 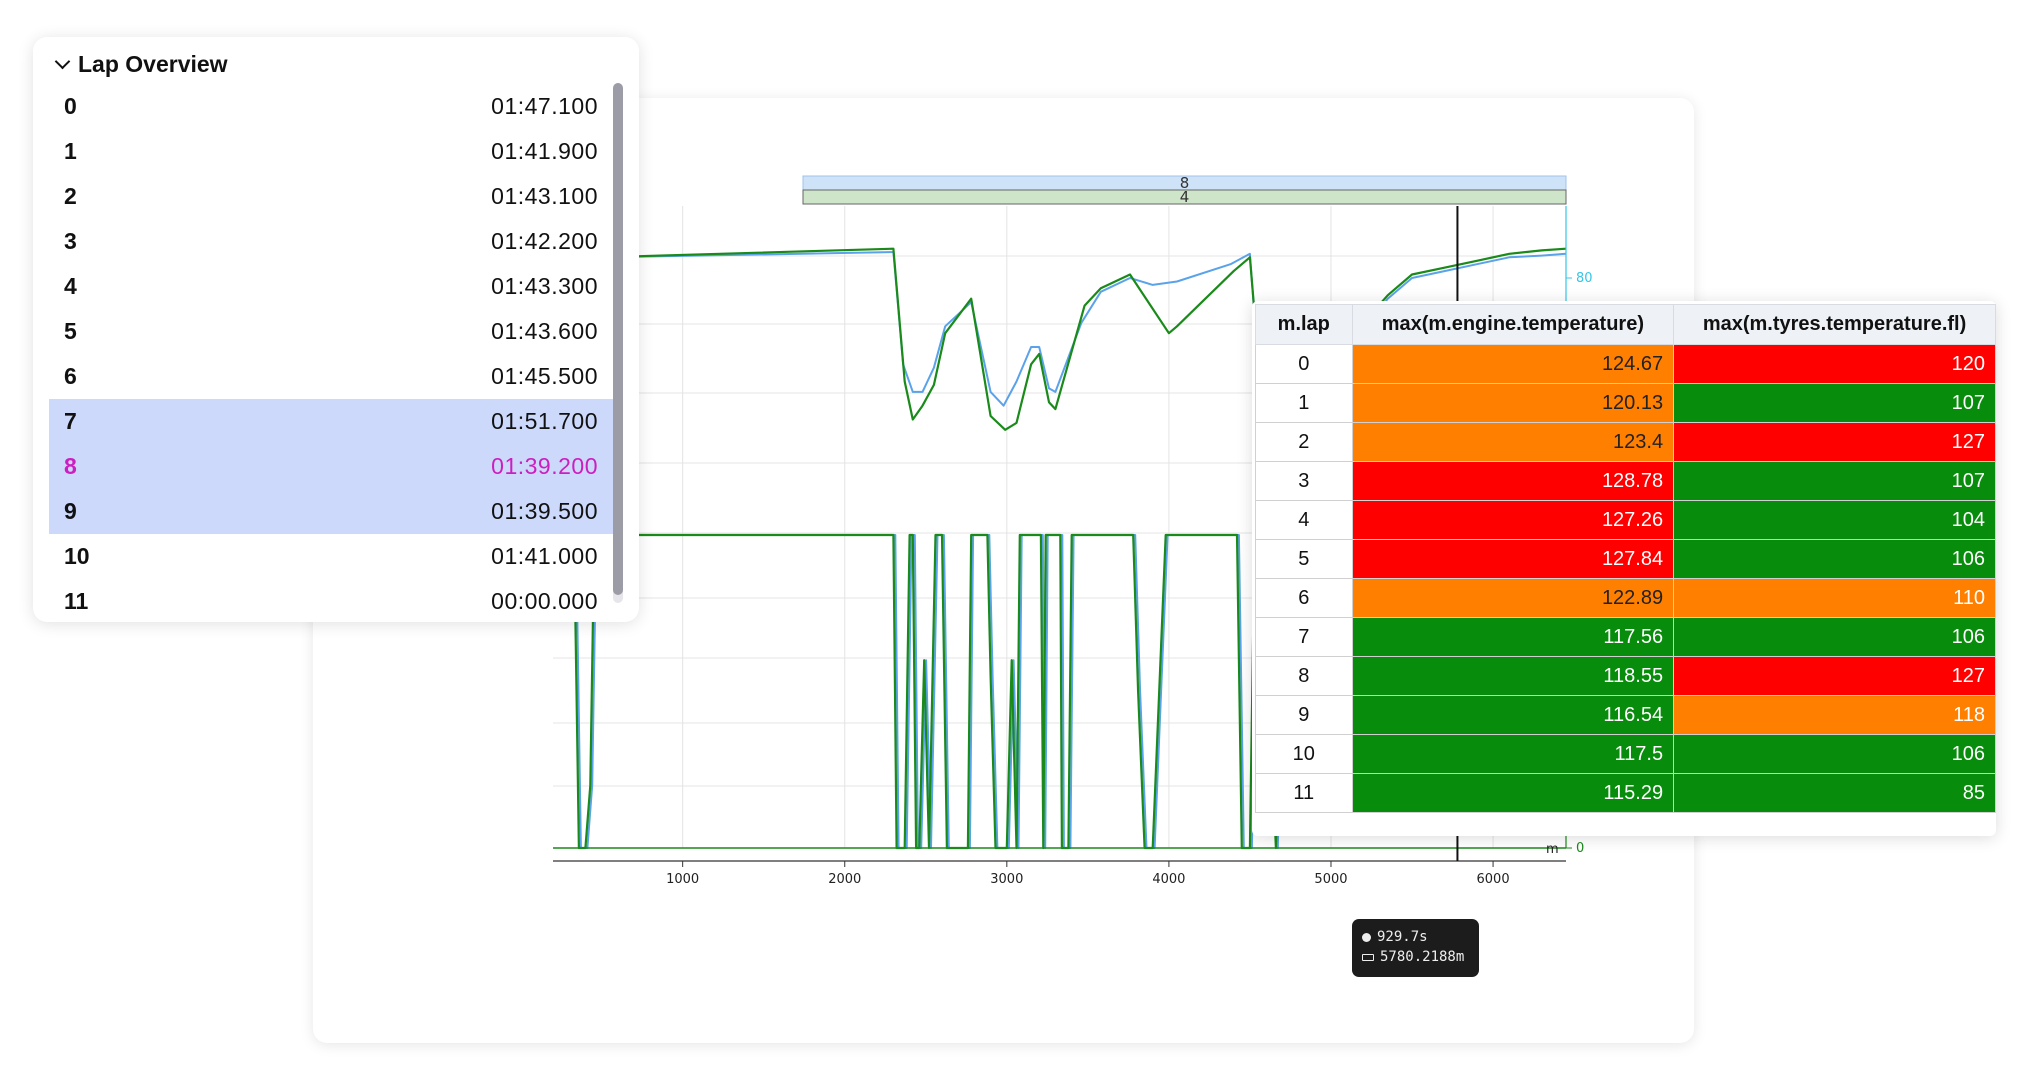 What do you see at coordinates (1625, 481) in the screenshot?
I see `table-row: 3 128.78 107` at bounding box center [1625, 481].